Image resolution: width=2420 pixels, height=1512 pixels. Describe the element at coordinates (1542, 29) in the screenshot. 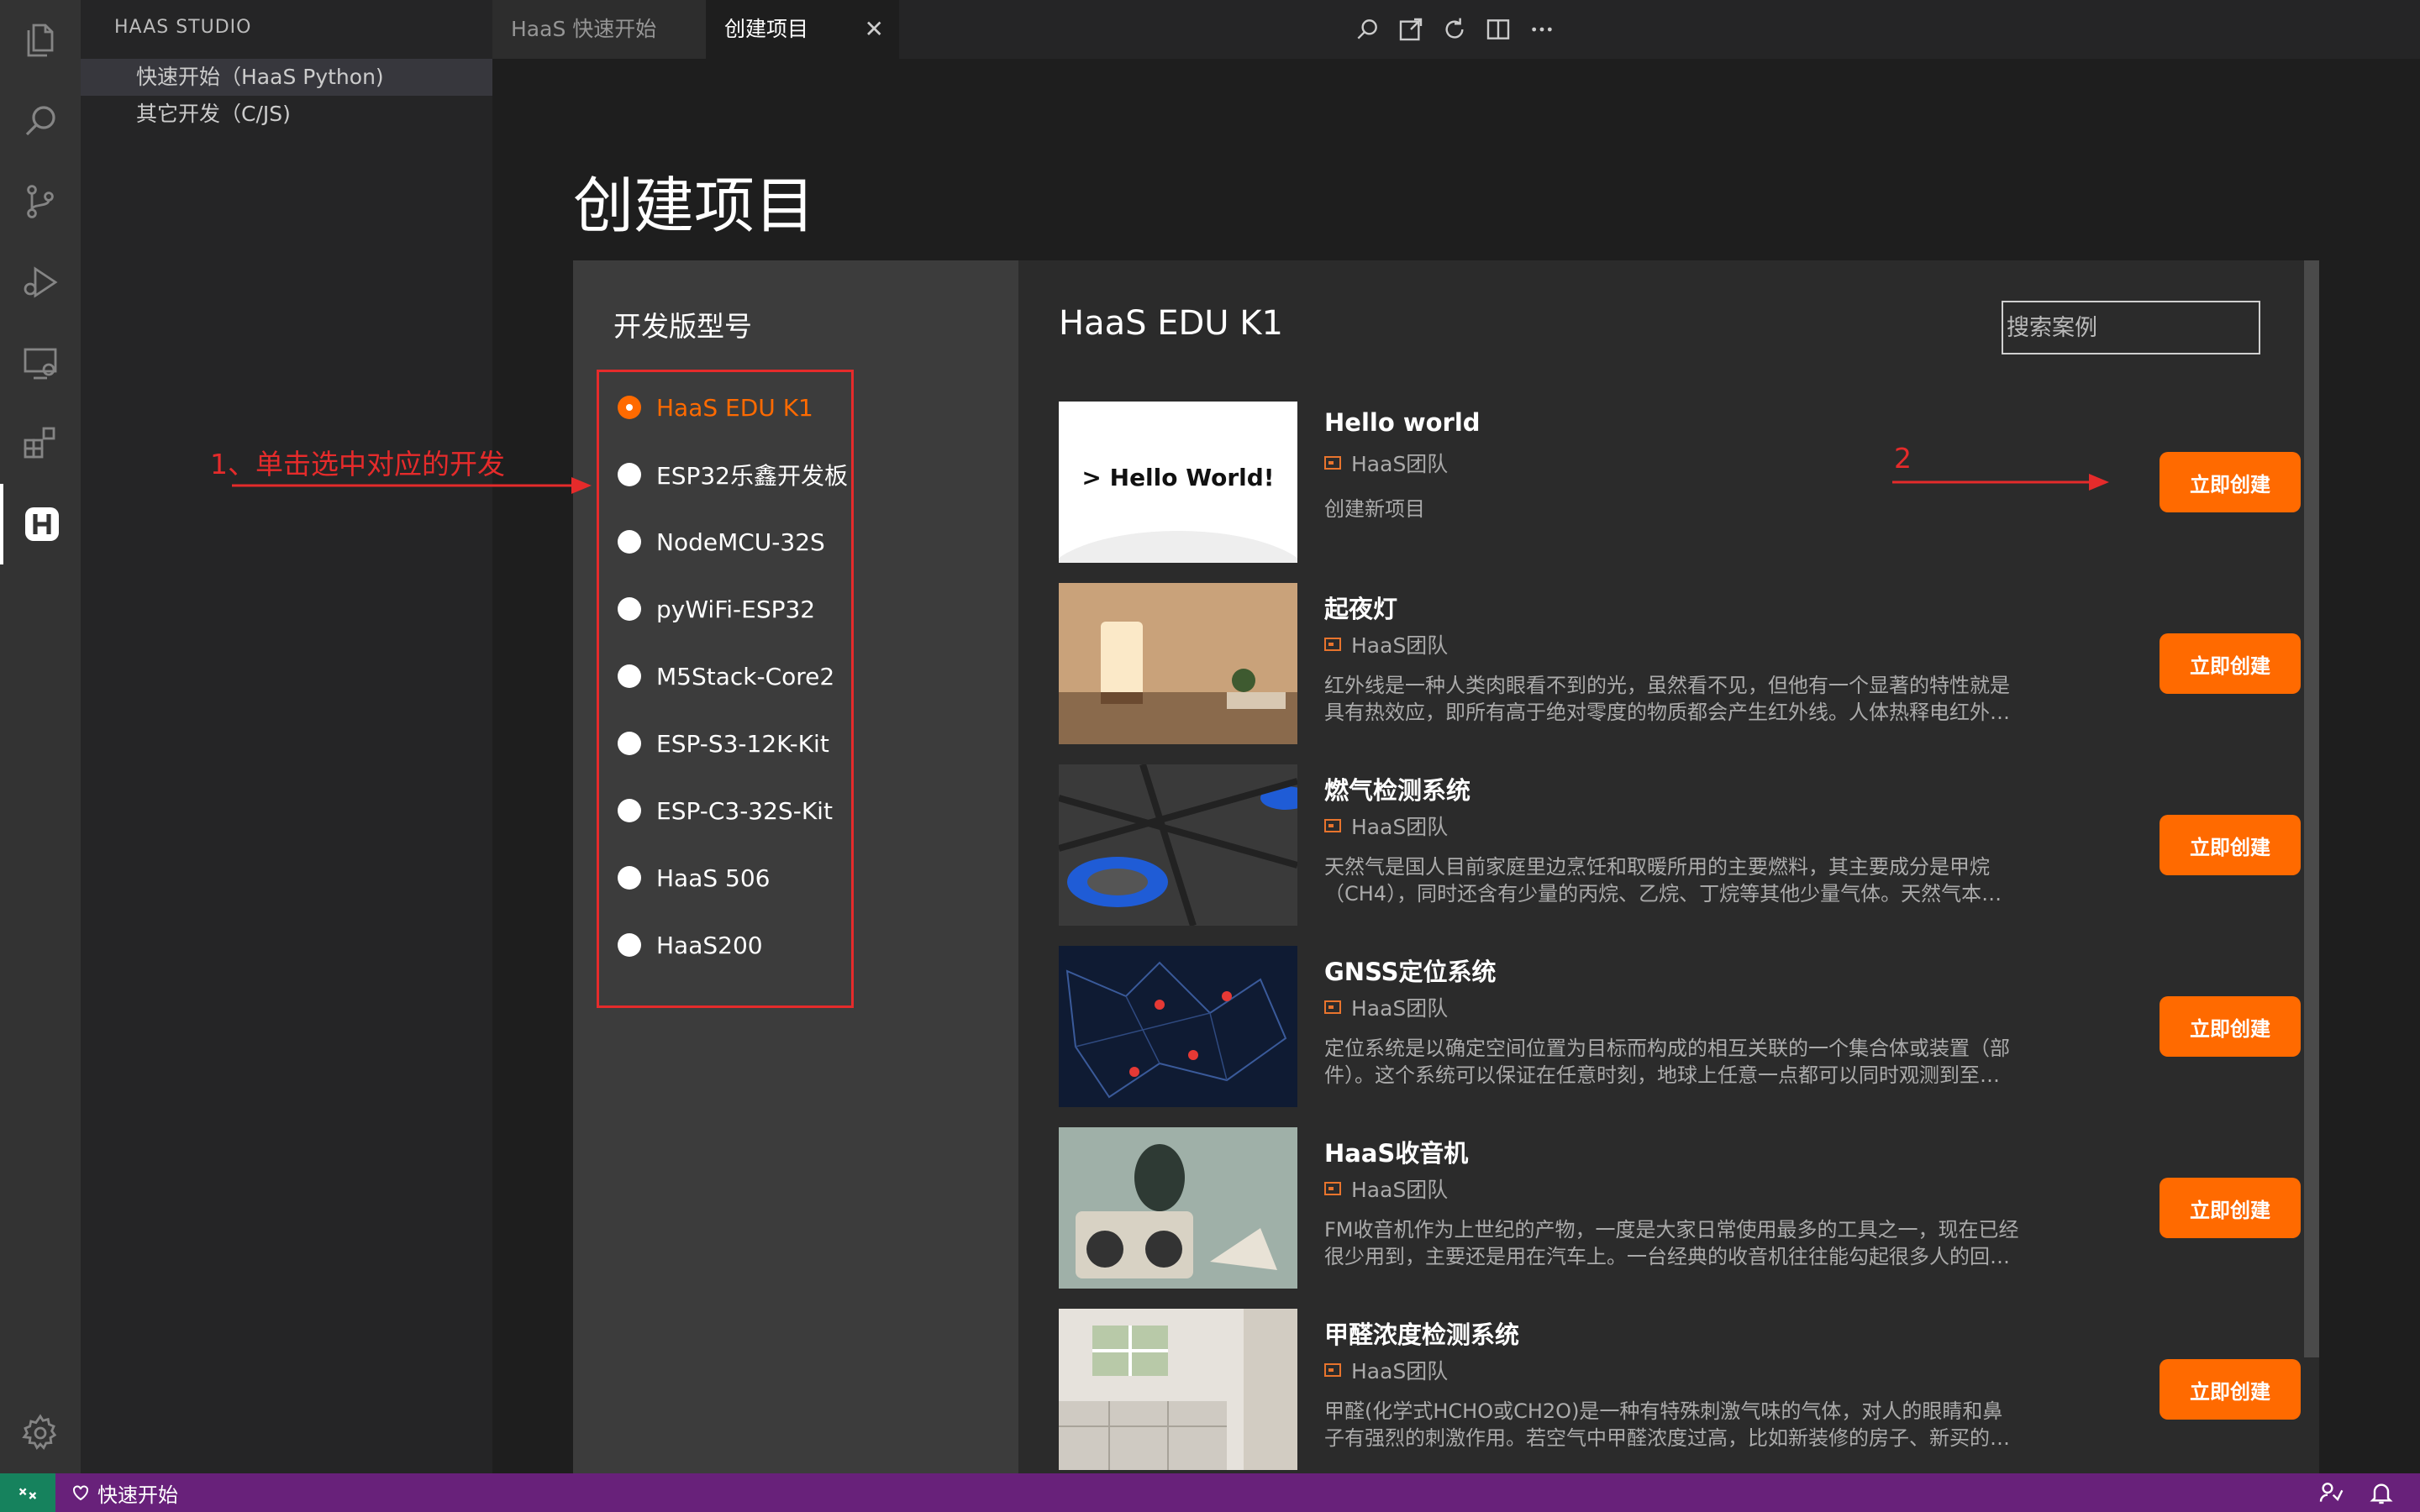

I see `more-actions-icon` at that location.